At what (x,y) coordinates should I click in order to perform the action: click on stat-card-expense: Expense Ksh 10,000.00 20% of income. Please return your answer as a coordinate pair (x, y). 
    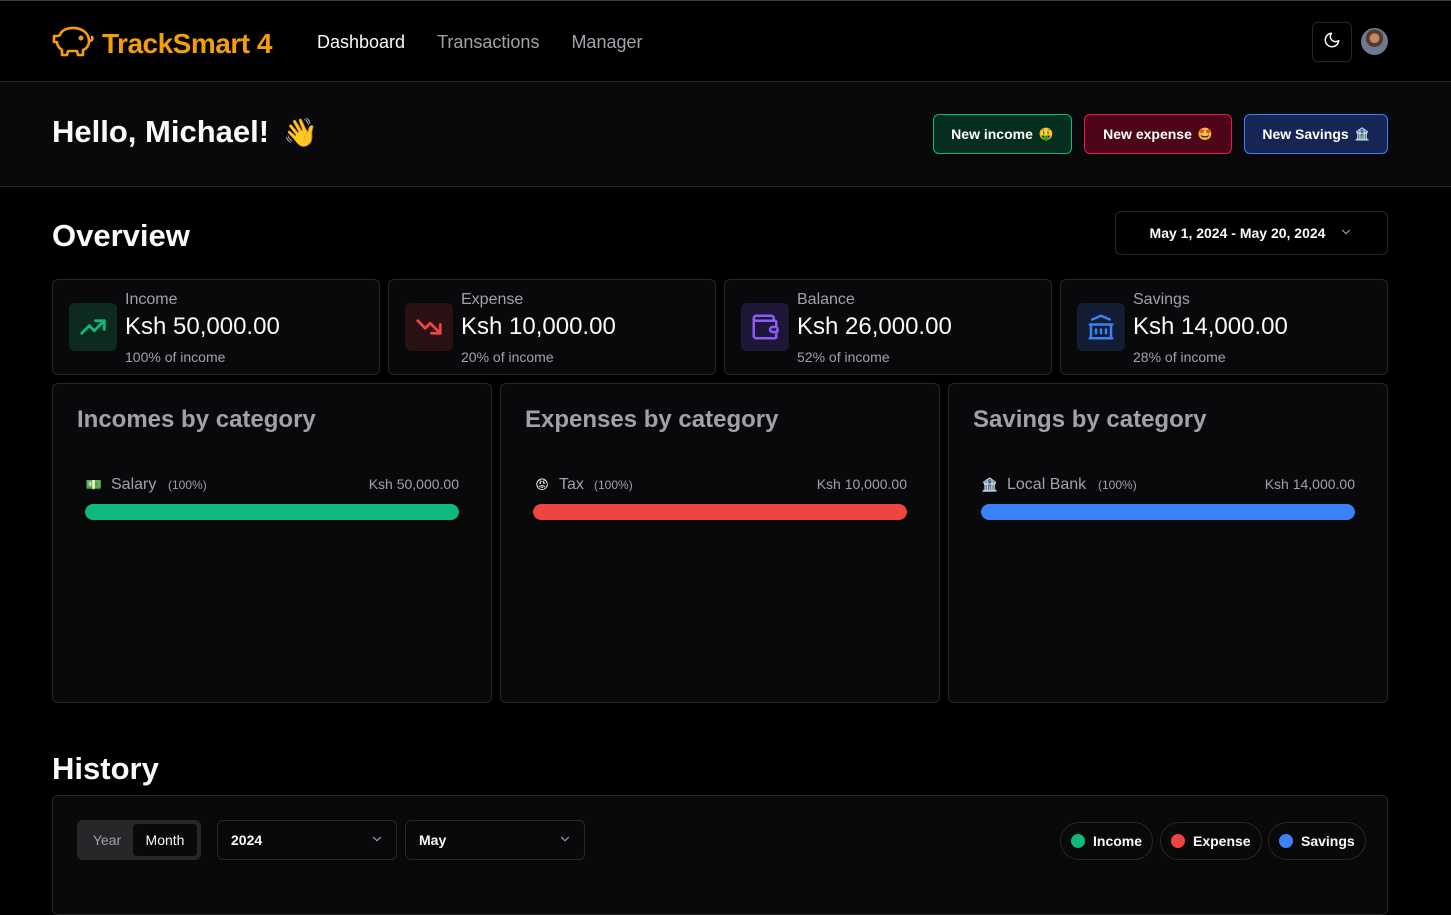
    Looking at the image, I should click on (552, 327).